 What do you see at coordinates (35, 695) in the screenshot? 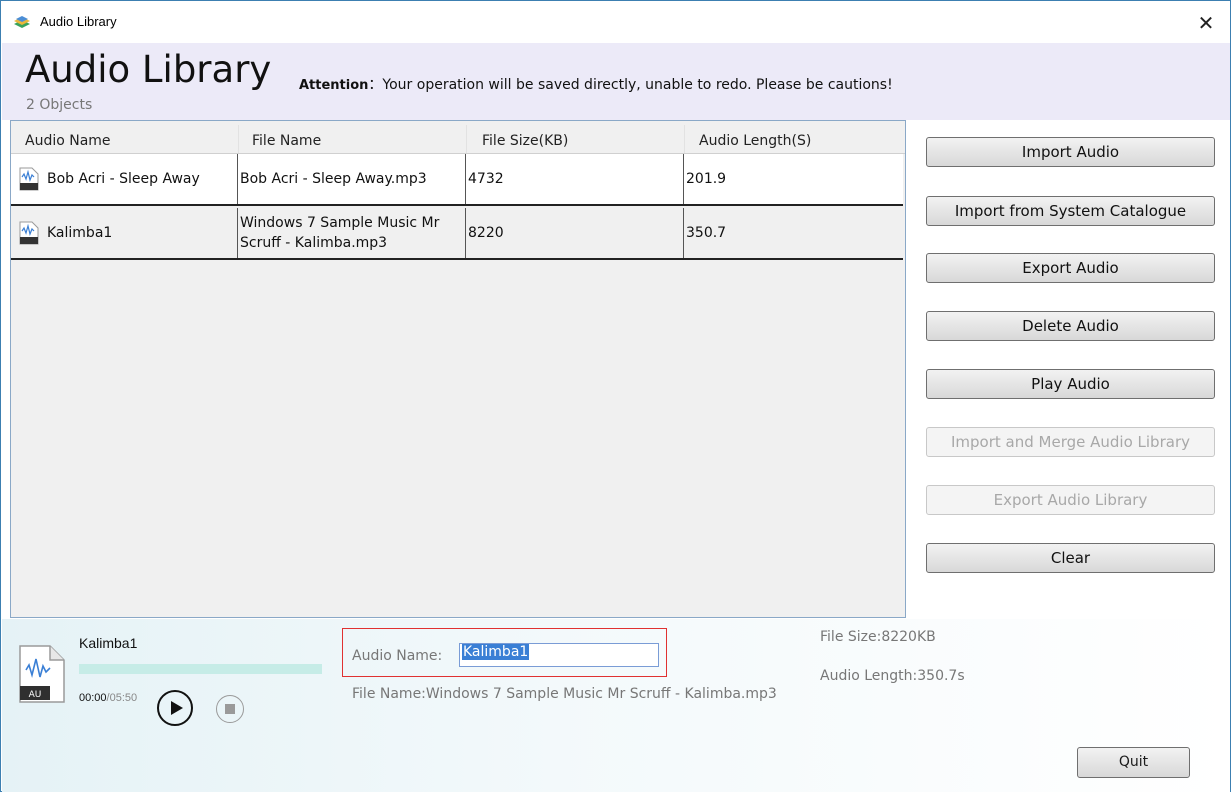
I see `au-badge-text: AU` at bounding box center [35, 695].